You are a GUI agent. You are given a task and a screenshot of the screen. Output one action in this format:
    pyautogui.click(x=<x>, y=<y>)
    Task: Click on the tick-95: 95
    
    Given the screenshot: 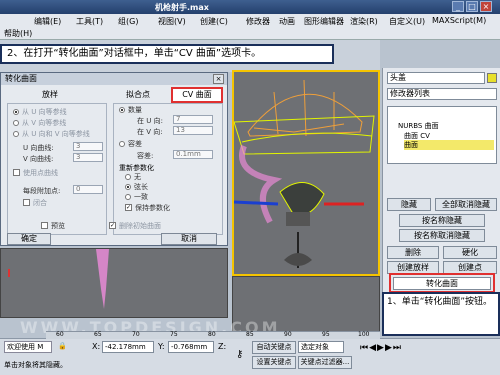 What is the action you would take?
    pyautogui.click(x=326, y=334)
    